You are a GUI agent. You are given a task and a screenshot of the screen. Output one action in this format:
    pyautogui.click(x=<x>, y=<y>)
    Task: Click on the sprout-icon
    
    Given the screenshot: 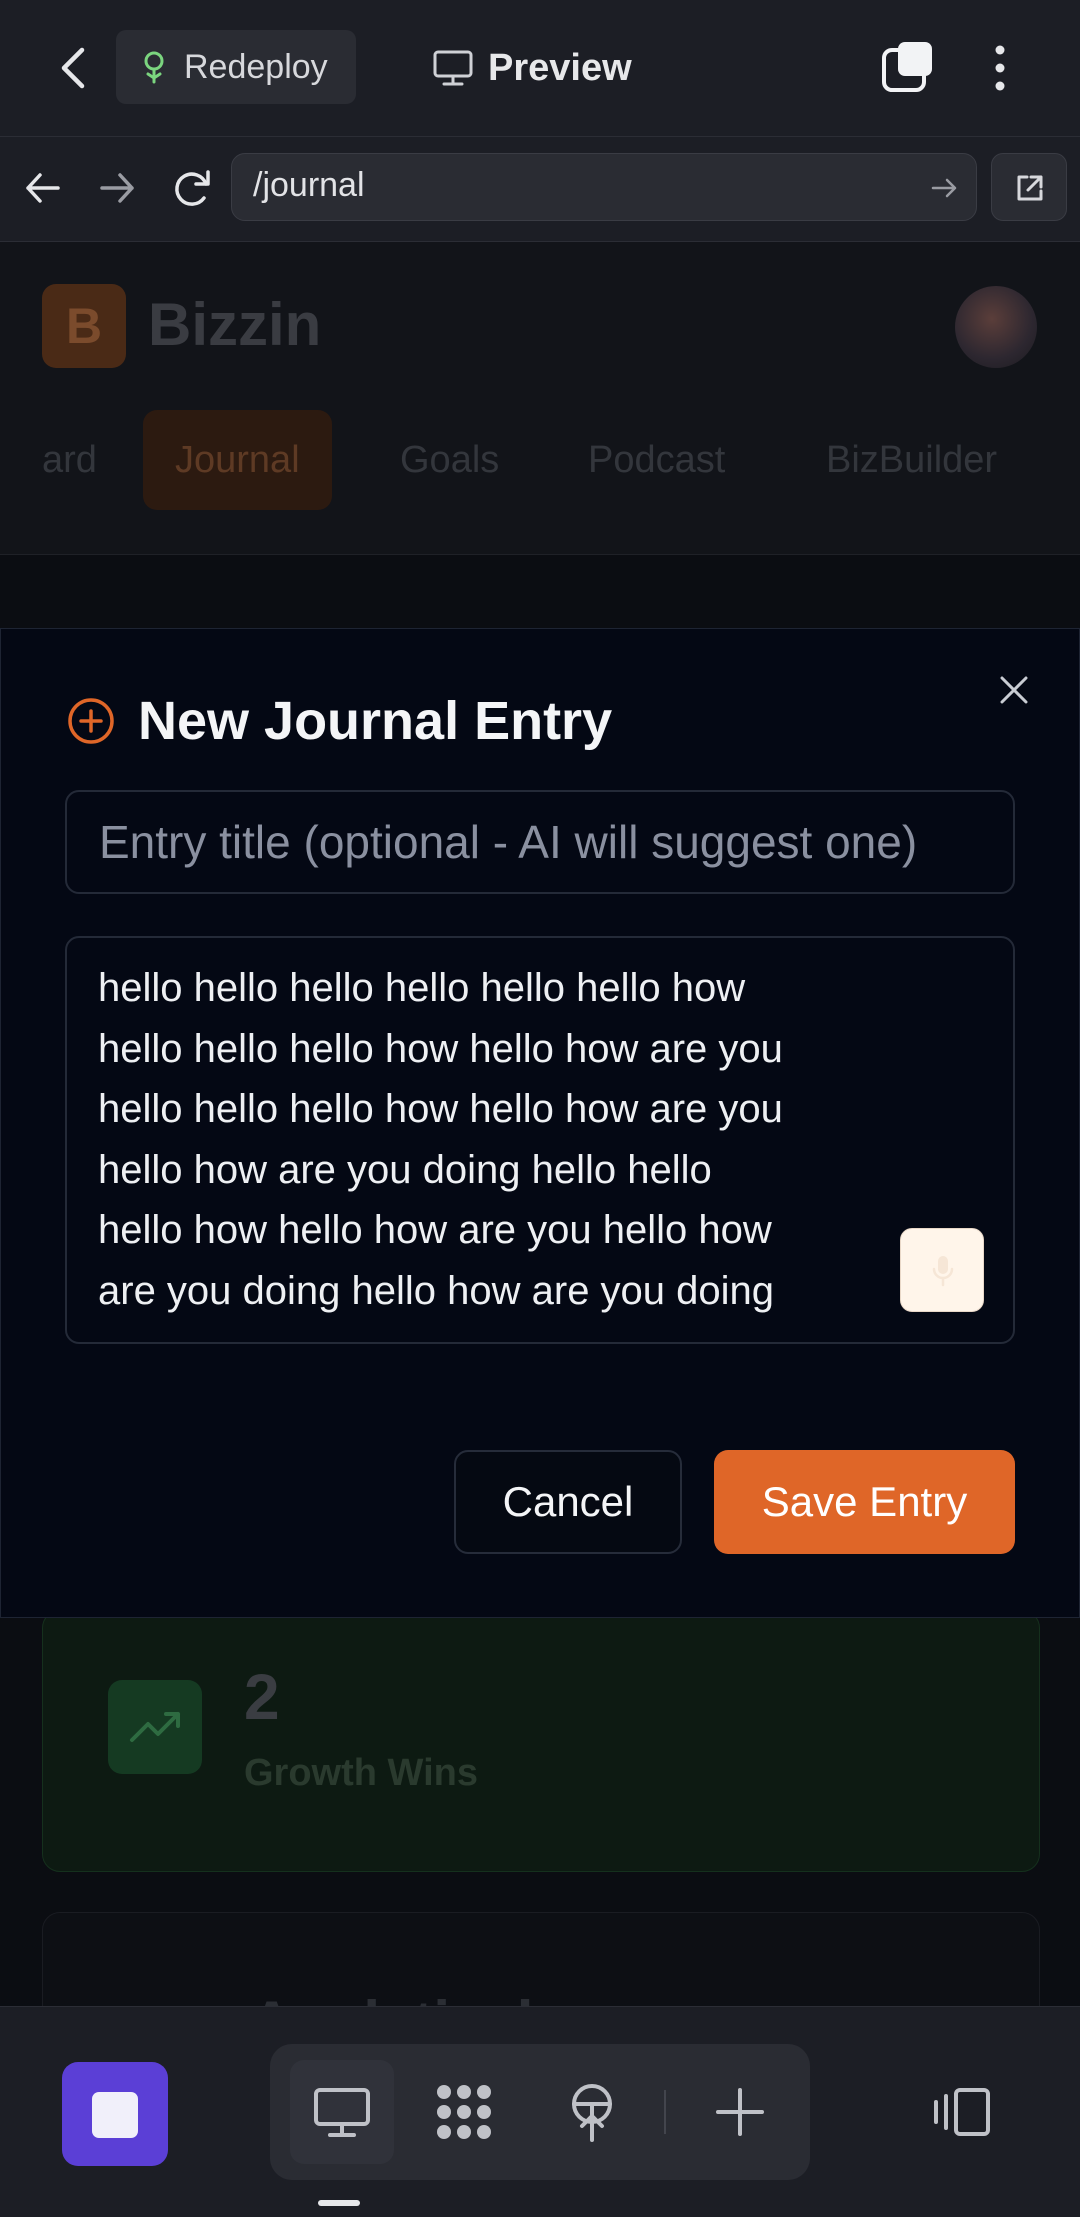 What is the action you would take?
    pyautogui.click(x=154, y=67)
    